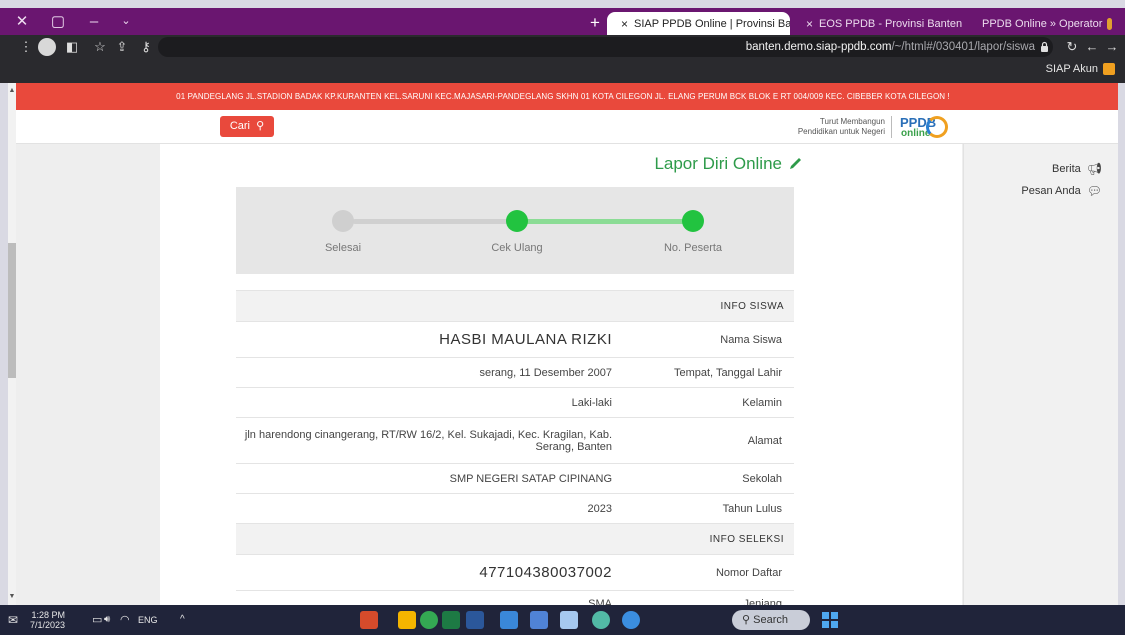 The height and width of the screenshot is (635, 1125). Describe the element at coordinates (923, 127) in the screenshot. I see `ppdb-logo-icon: PPDB online` at that location.